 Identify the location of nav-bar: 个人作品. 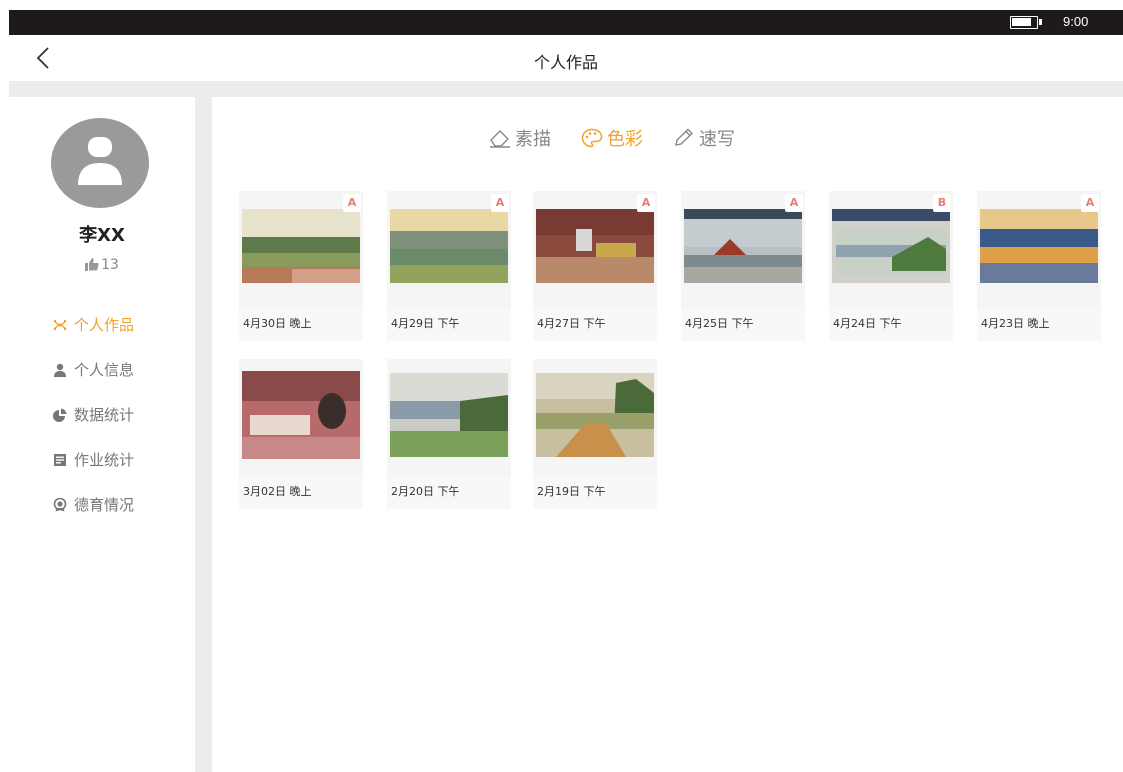
(566, 58).